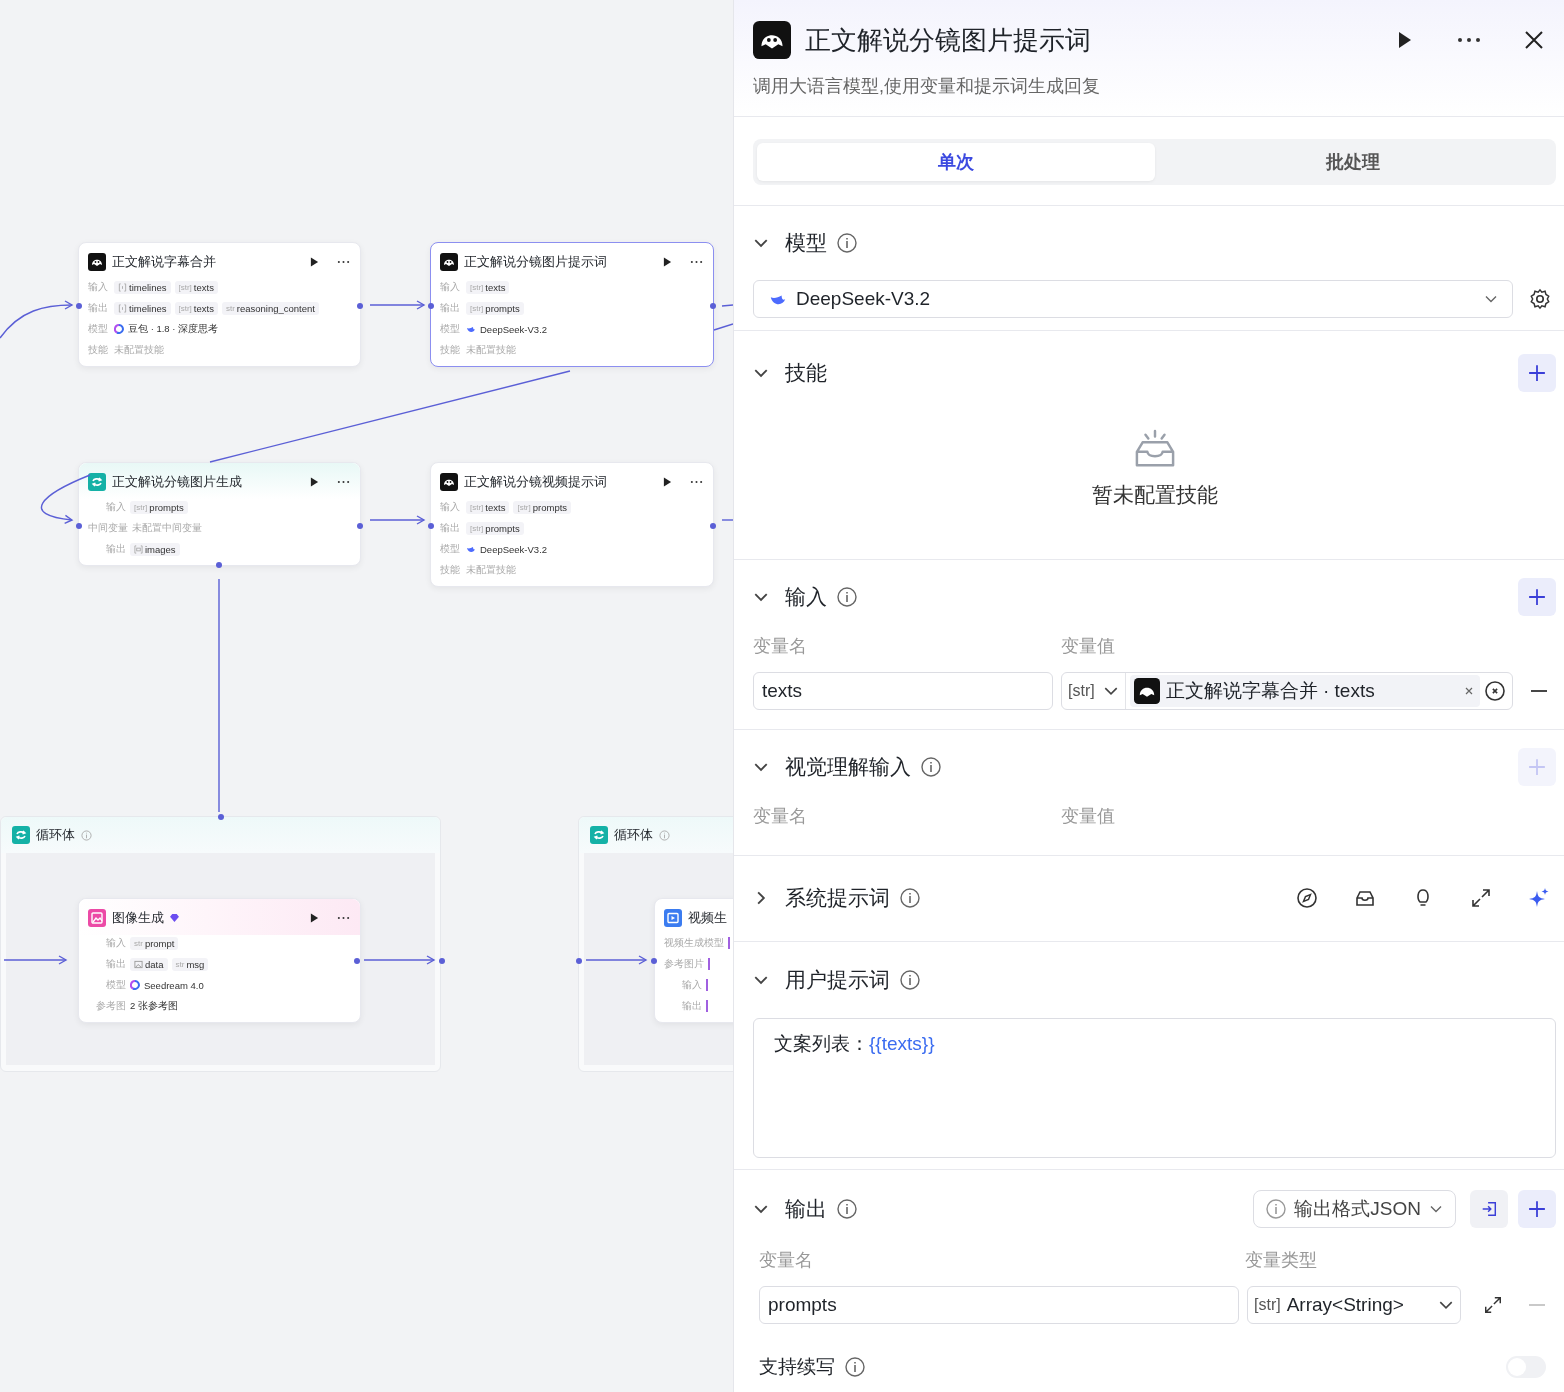 The height and width of the screenshot is (1392, 1564). I want to click on close-icon, so click(1534, 40).